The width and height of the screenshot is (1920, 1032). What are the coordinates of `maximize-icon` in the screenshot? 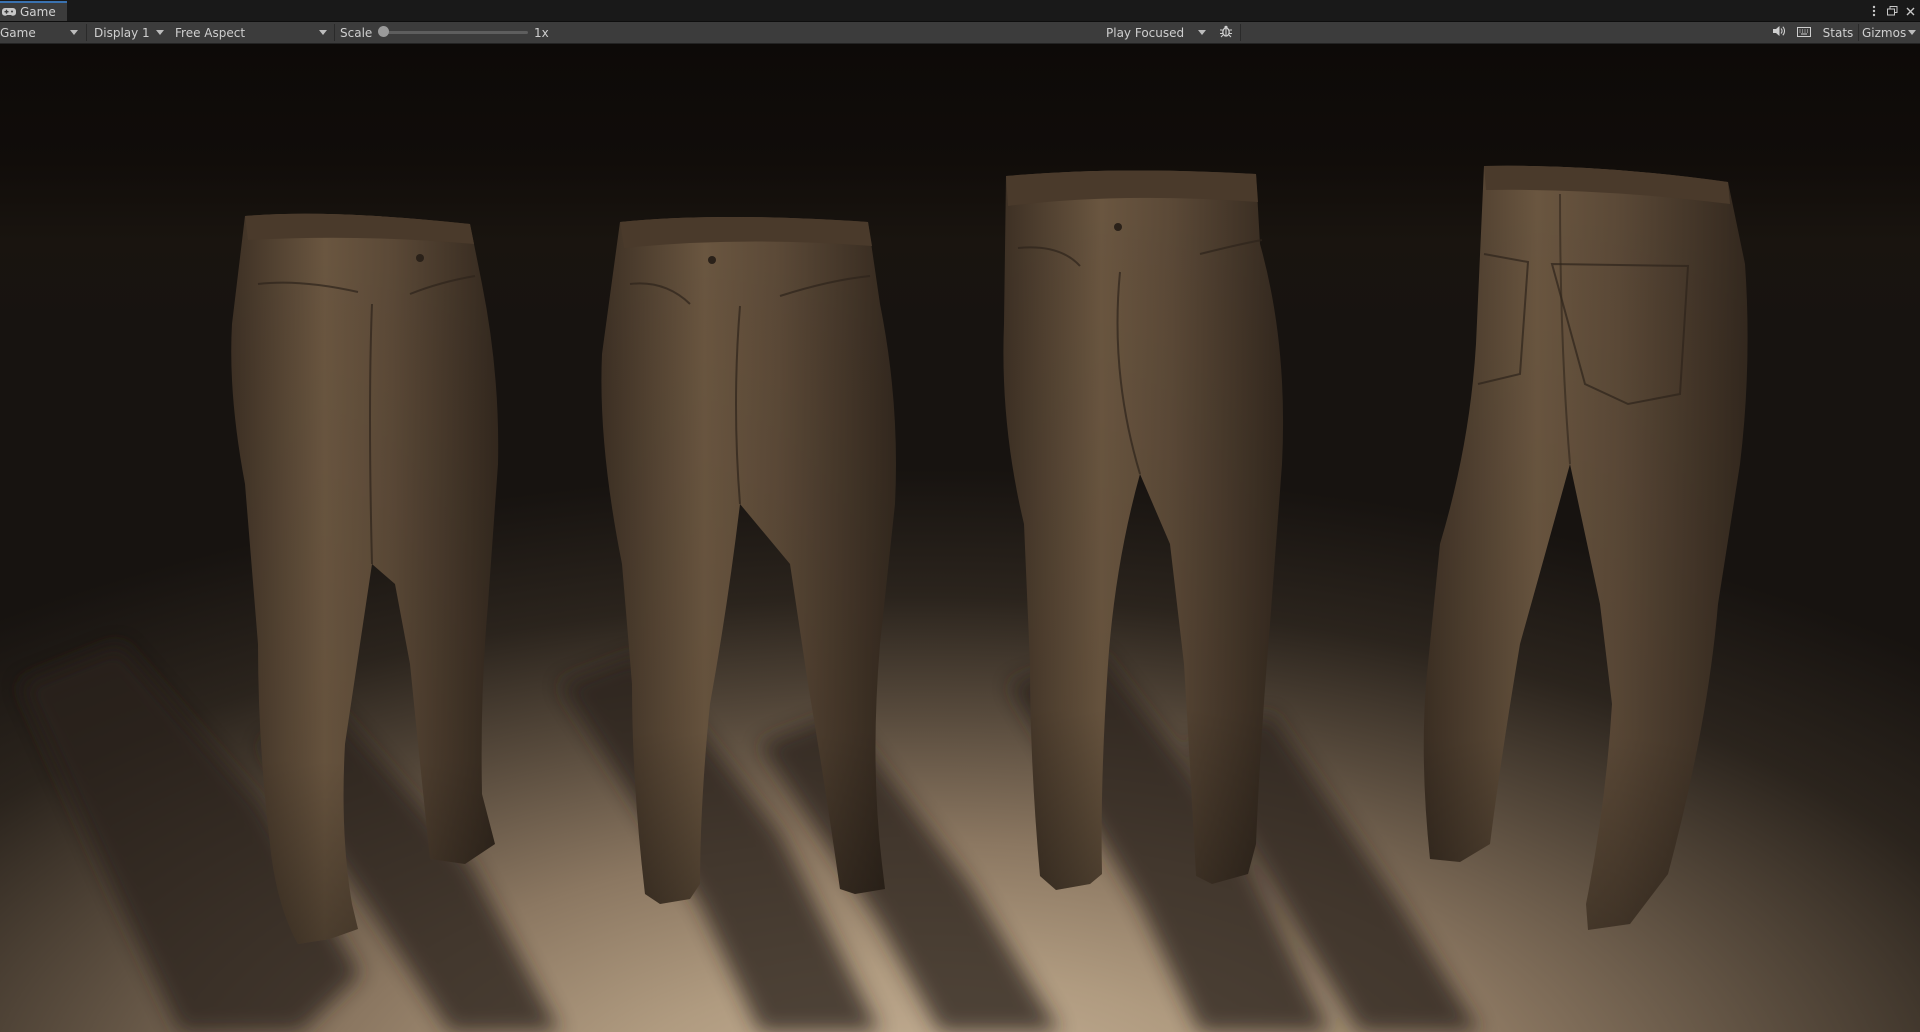 It's located at (1892, 11).